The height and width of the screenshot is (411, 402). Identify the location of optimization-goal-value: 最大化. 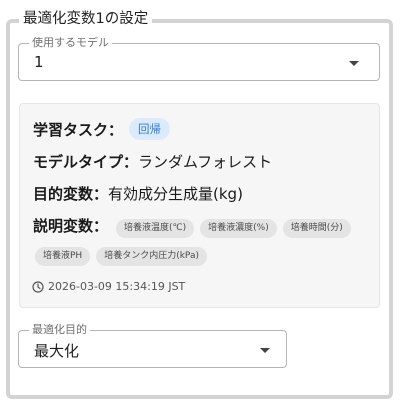
(57, 351).